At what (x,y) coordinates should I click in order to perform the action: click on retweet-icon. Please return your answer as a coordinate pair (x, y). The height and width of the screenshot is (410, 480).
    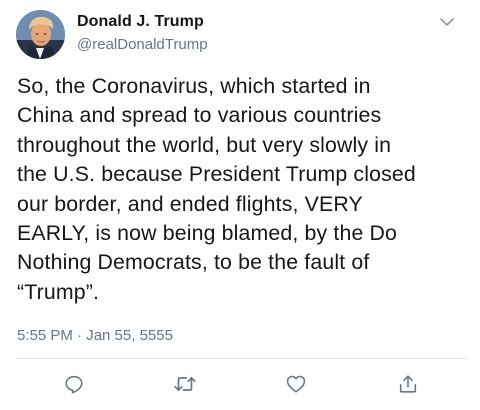
    Looking at the image, I should click on (185, 384).